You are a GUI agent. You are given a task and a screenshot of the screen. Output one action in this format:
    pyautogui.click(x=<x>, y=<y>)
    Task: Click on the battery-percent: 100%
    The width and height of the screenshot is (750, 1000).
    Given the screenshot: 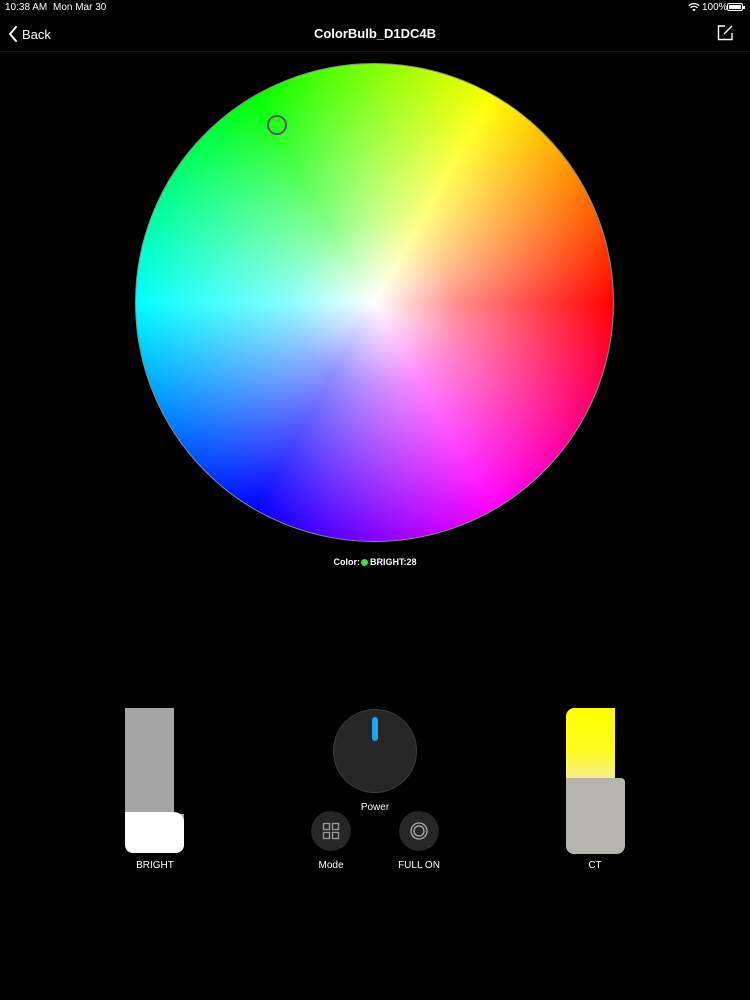 What is the action you would take?
    pyautogui.click(x=715, y=7)
    